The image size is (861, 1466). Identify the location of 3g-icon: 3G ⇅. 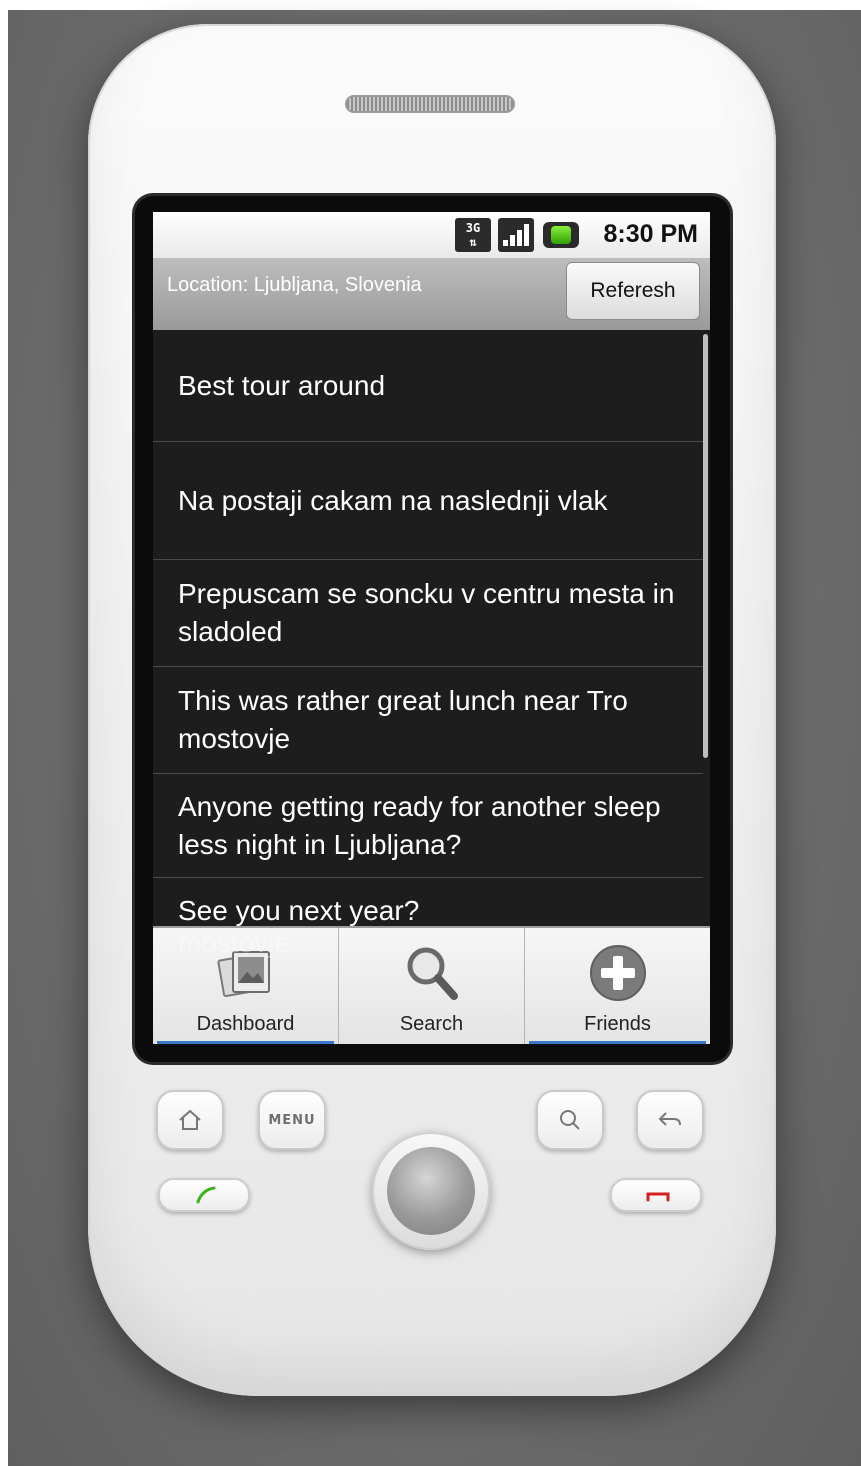
(473, 235).